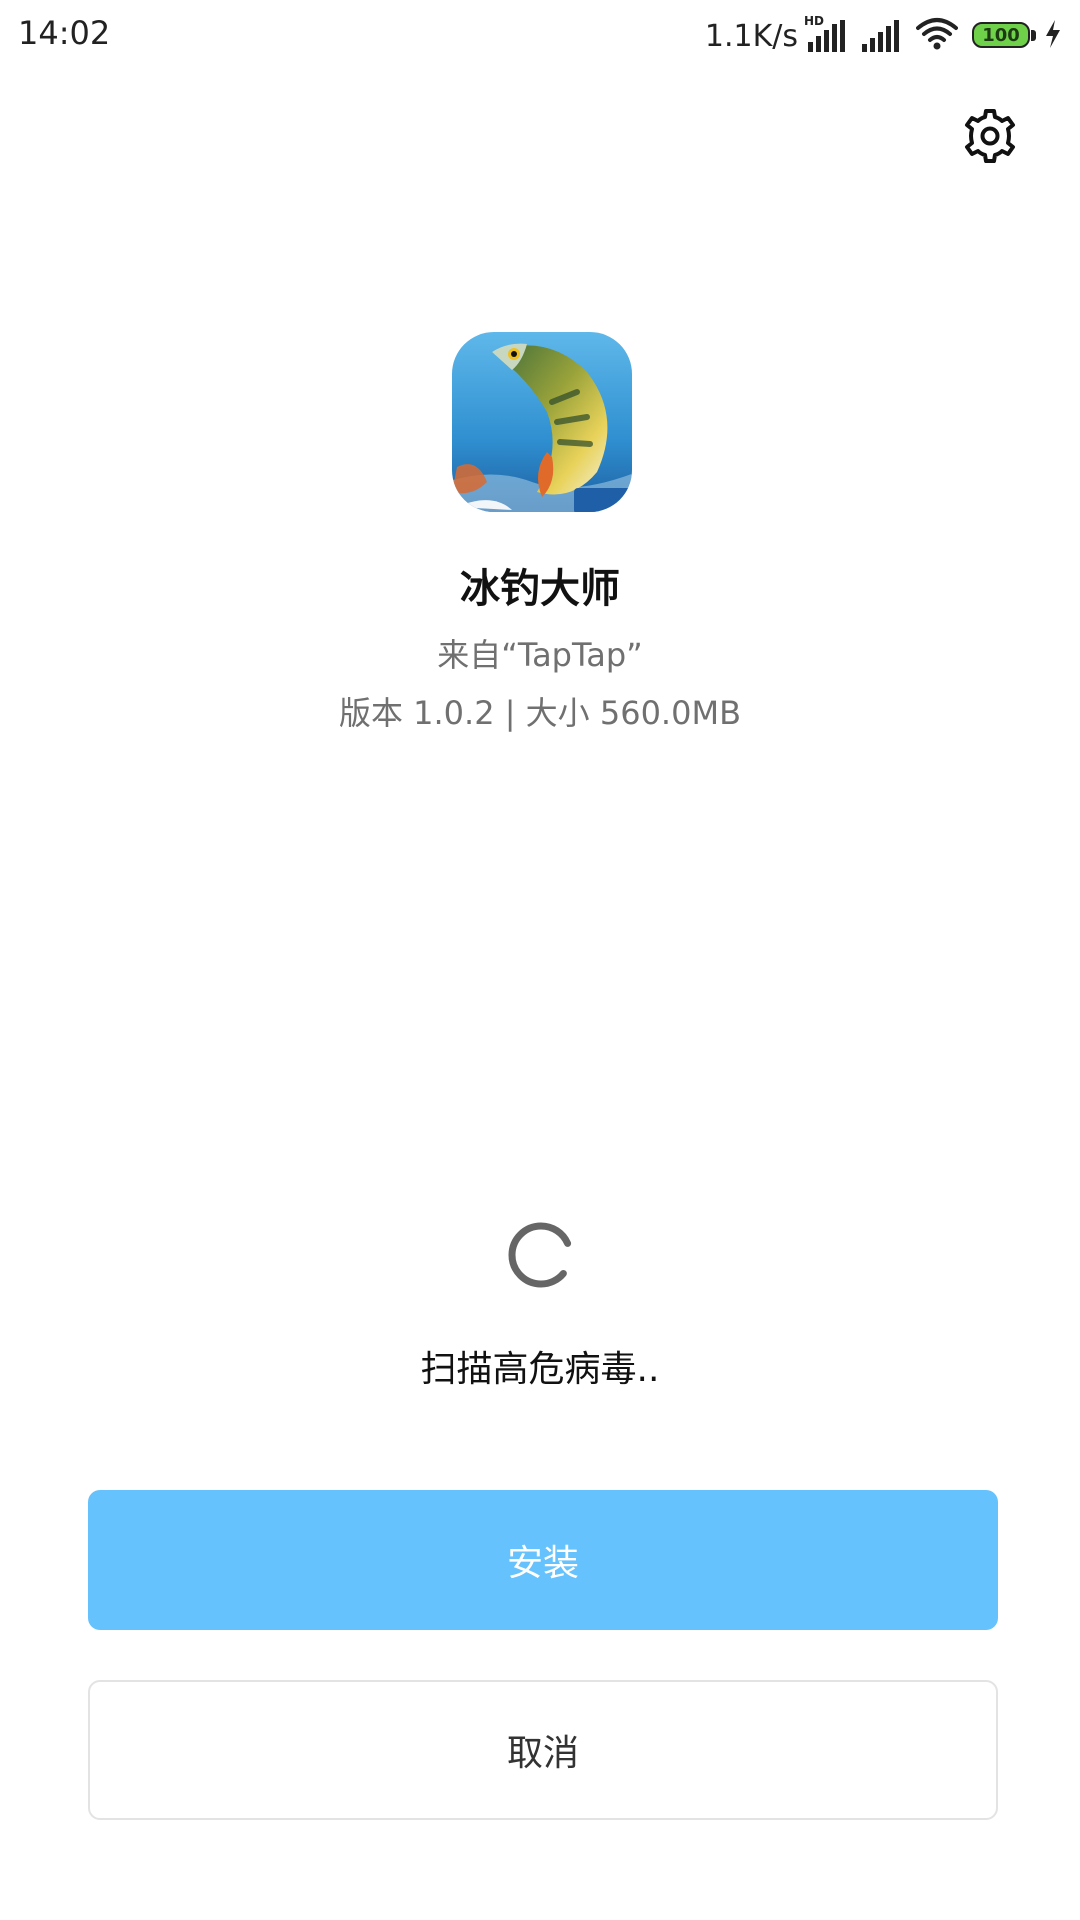  I want to click on app-source: 来自“TapTap”, so click(540, 655).